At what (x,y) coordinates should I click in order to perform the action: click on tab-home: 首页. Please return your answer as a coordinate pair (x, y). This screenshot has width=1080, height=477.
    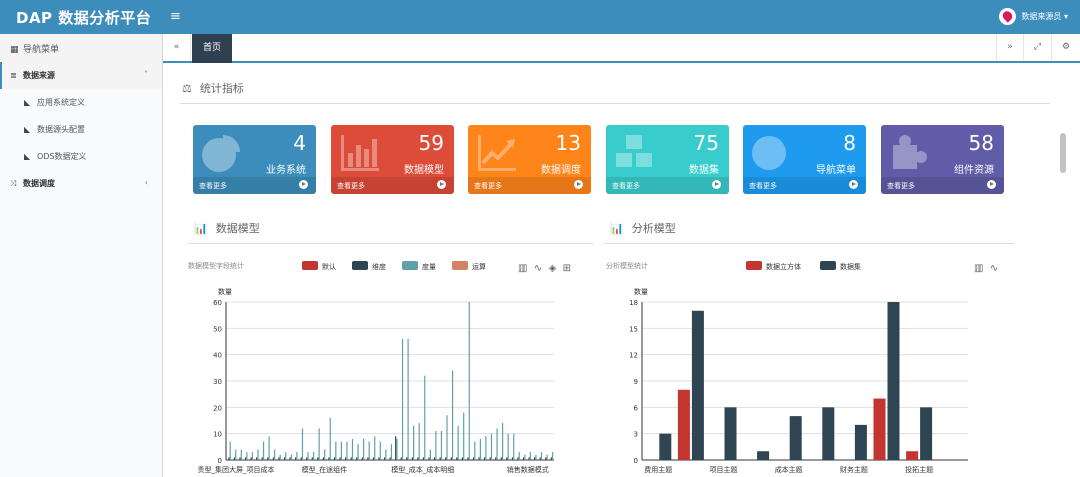
    Looking at the image, I should click on (212, 48).